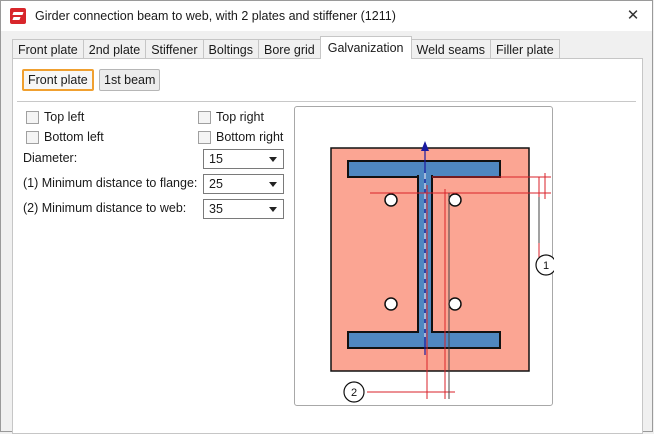 This screenshot has height=434, width=654. Describe the element at coordinates (451, 49) in the screenshot. I see `tab-weld-seams: Weld seams` at that location.